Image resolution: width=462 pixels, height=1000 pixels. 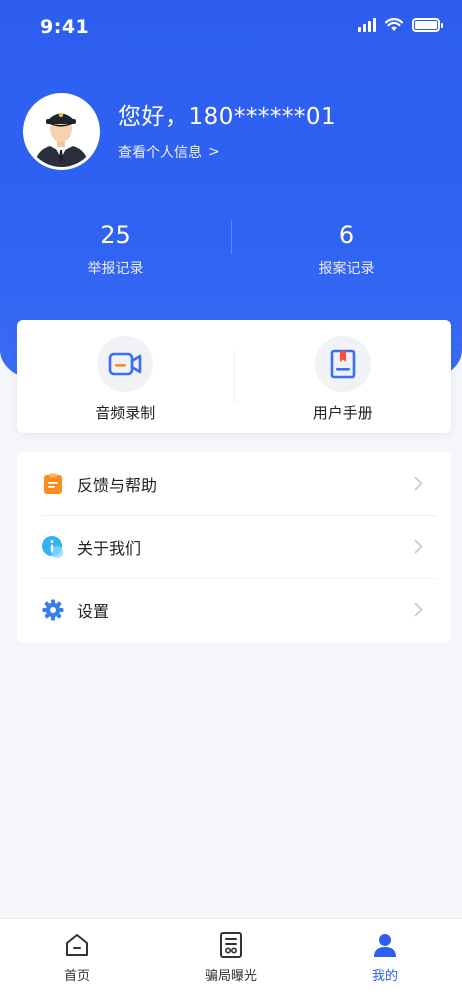 I want to click on audio-record-button: 音频录制, so click(x=125, y=376).